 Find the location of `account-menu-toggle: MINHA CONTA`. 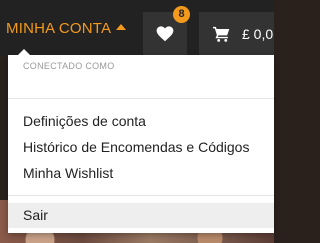

account-menu-toggle: MINHA CONTA is located at coordinates (66, 28).